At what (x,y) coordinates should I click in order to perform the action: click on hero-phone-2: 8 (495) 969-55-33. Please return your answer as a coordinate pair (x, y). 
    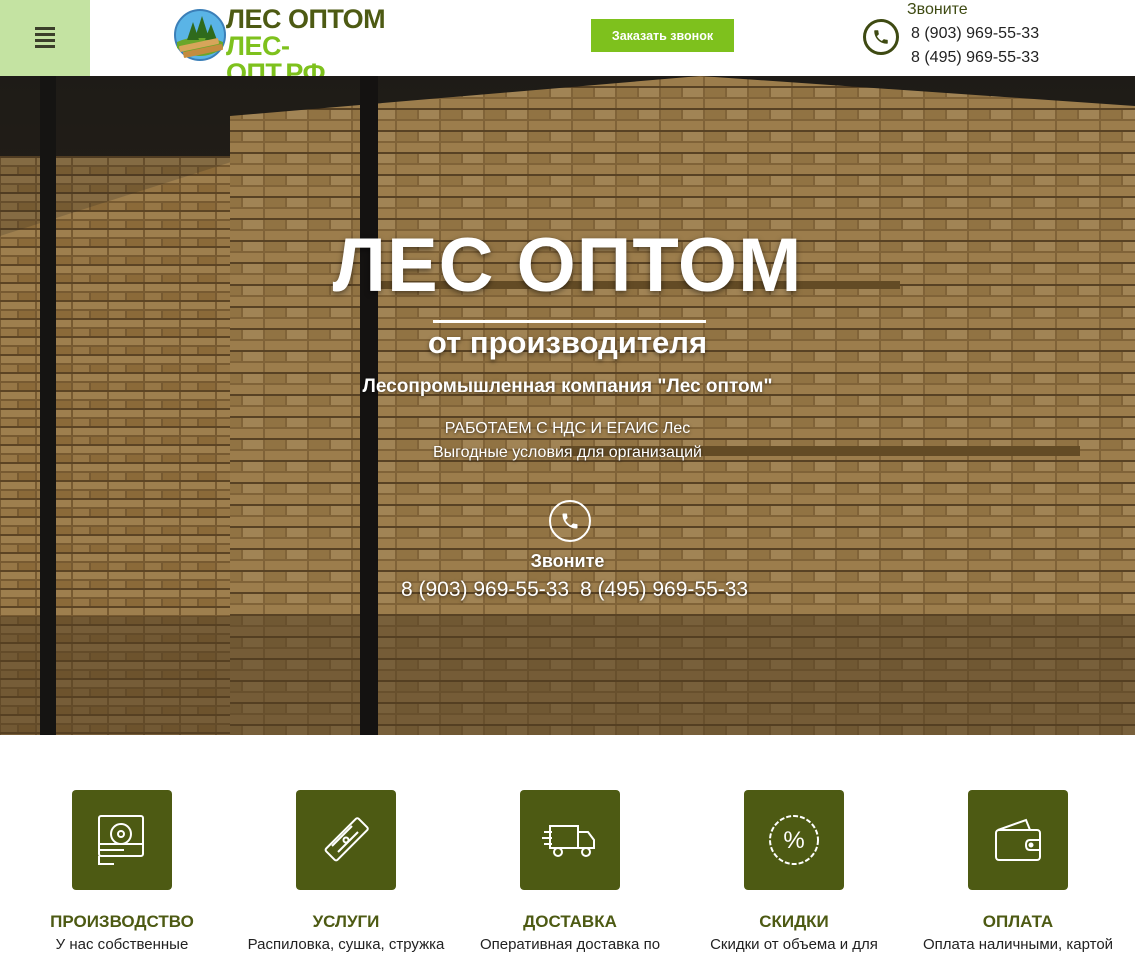
    Looking at the image, I should click on (664, 590).